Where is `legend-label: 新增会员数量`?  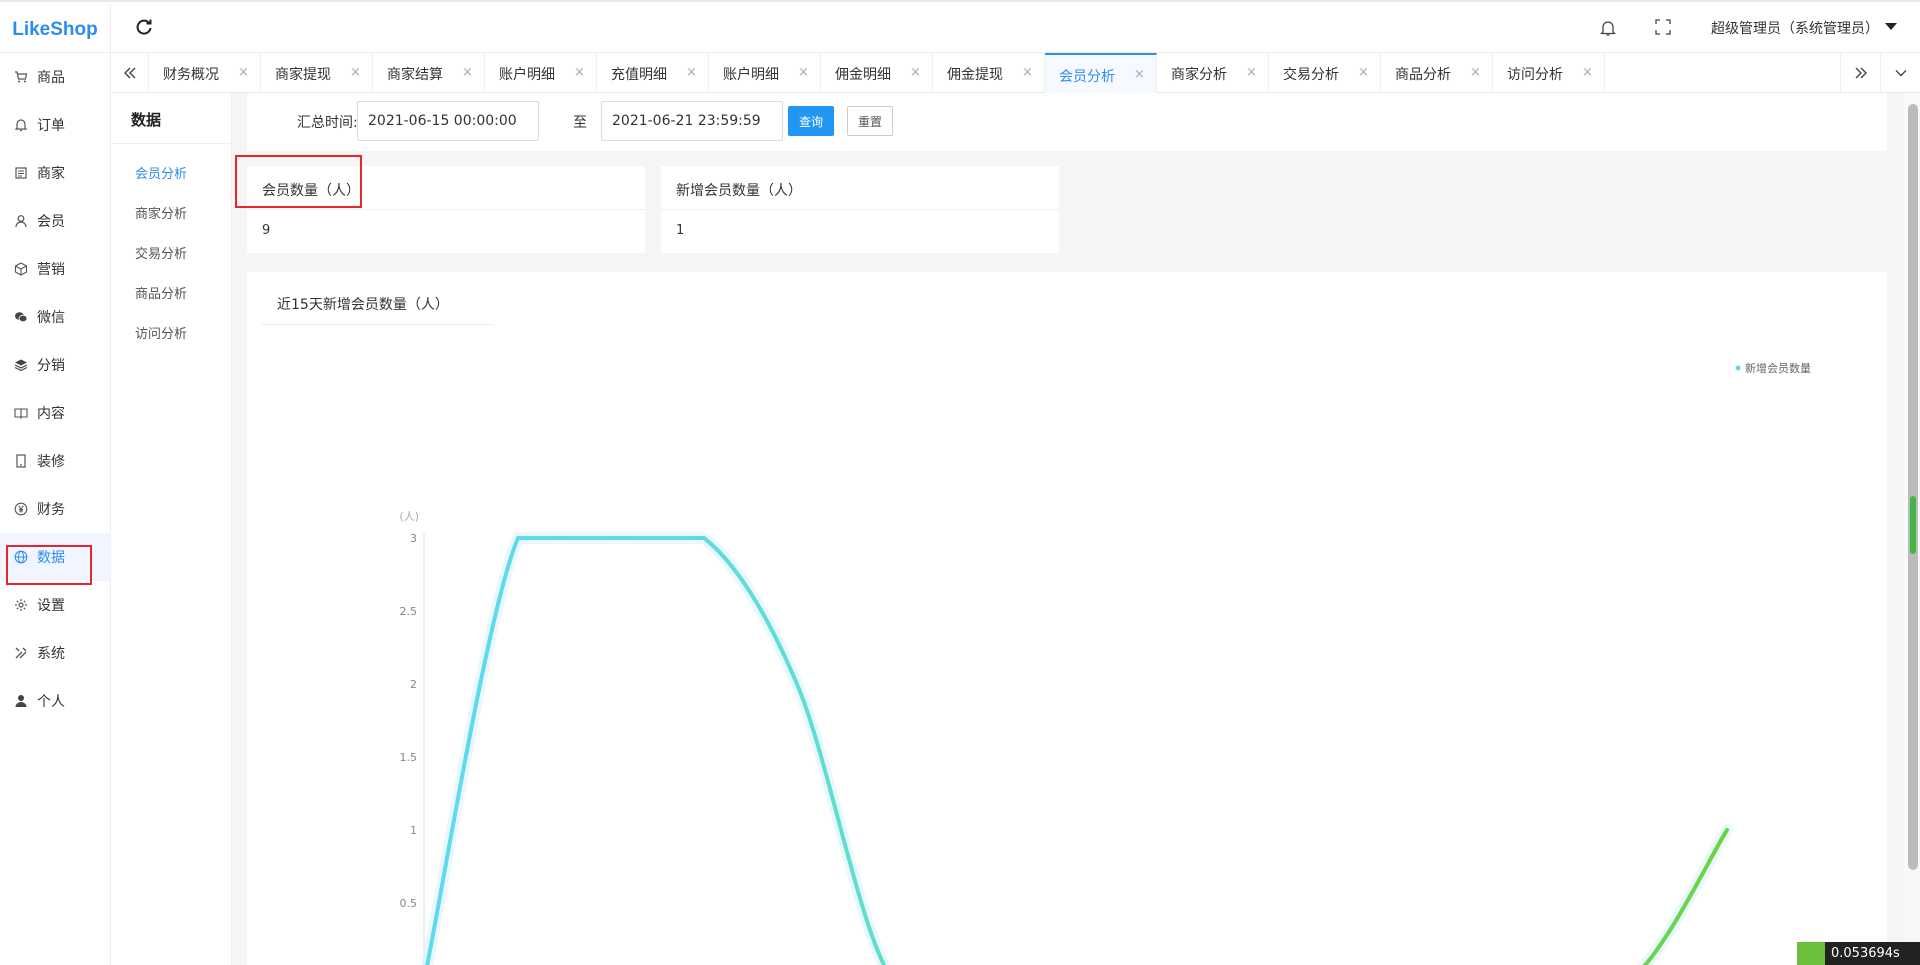 legend-label: 新增会员数量 is located at coordinates (1778, 368).